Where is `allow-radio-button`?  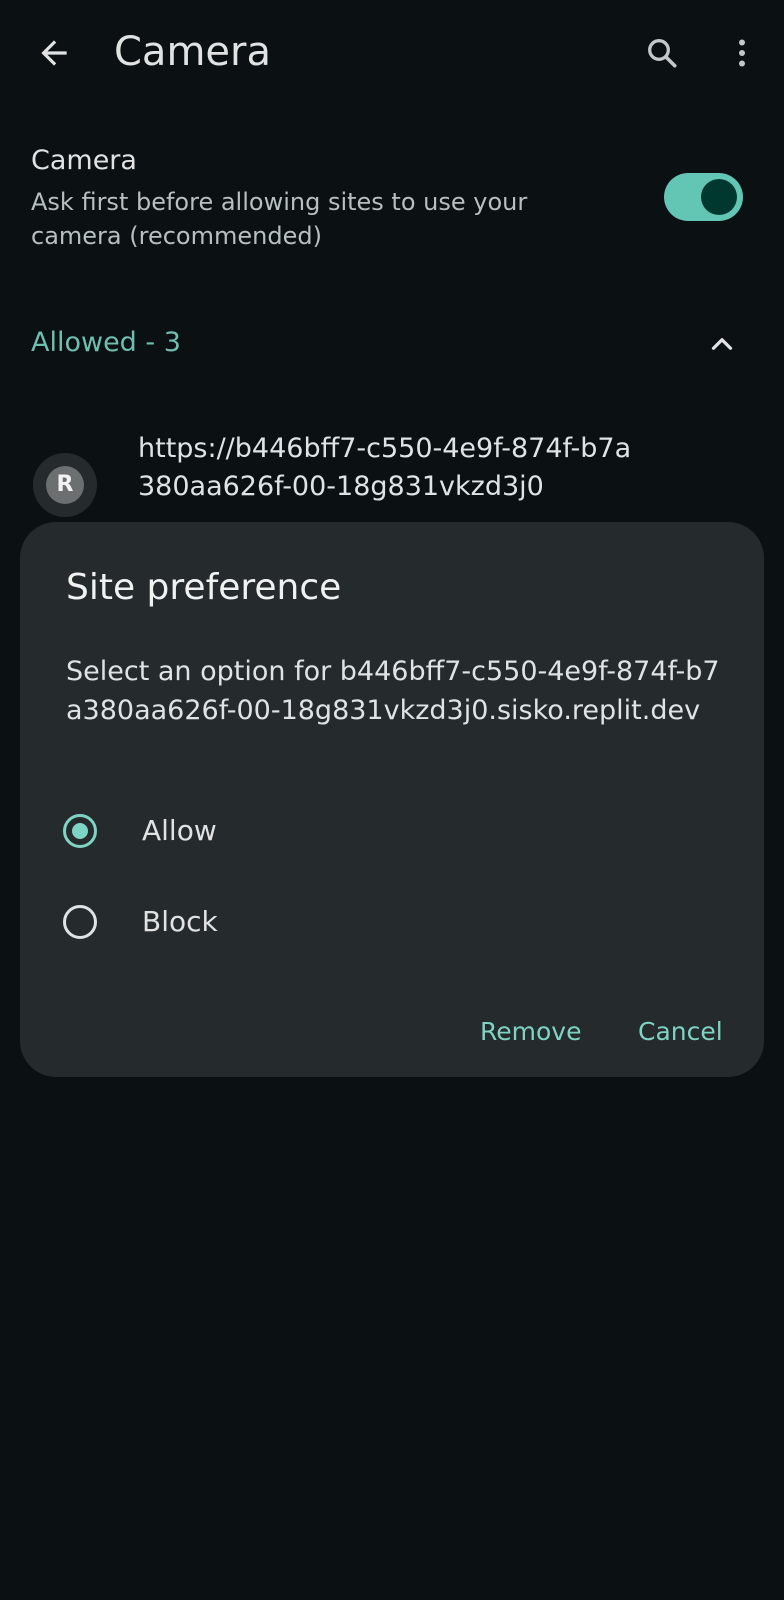 allow-radio-button is located at coordinates (80, 831).